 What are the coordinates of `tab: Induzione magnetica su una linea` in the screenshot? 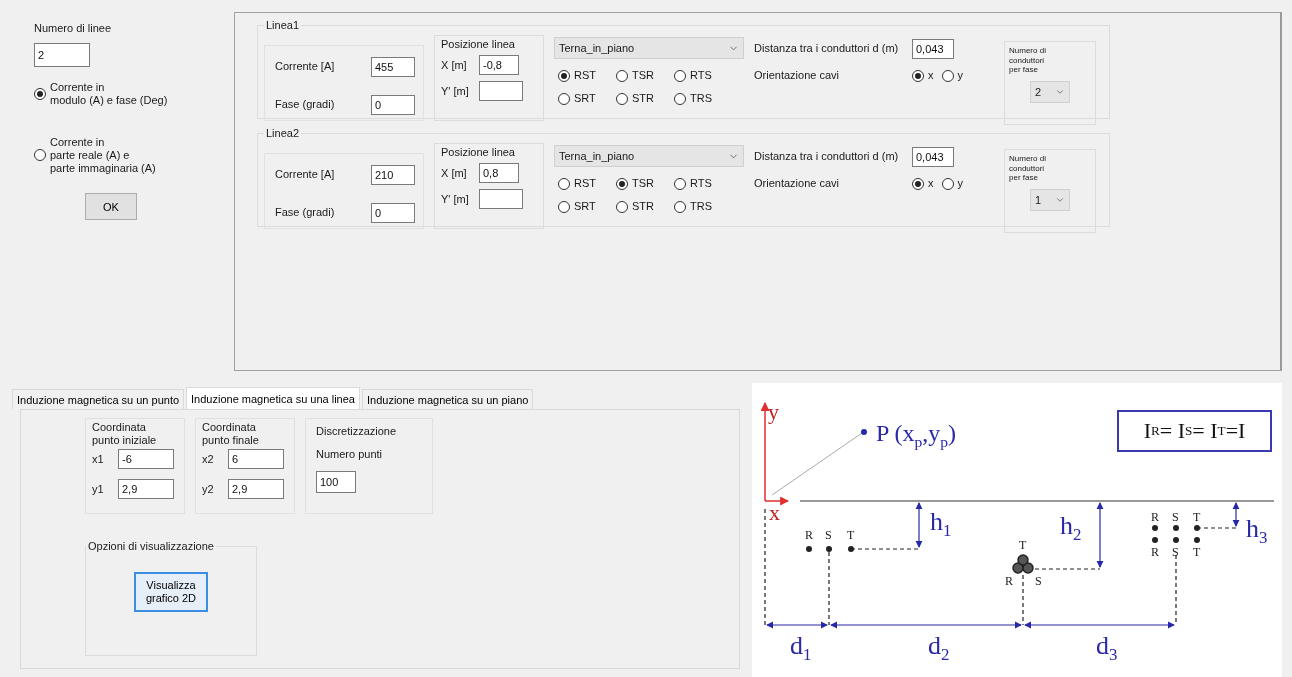 It's located at (273, 398).